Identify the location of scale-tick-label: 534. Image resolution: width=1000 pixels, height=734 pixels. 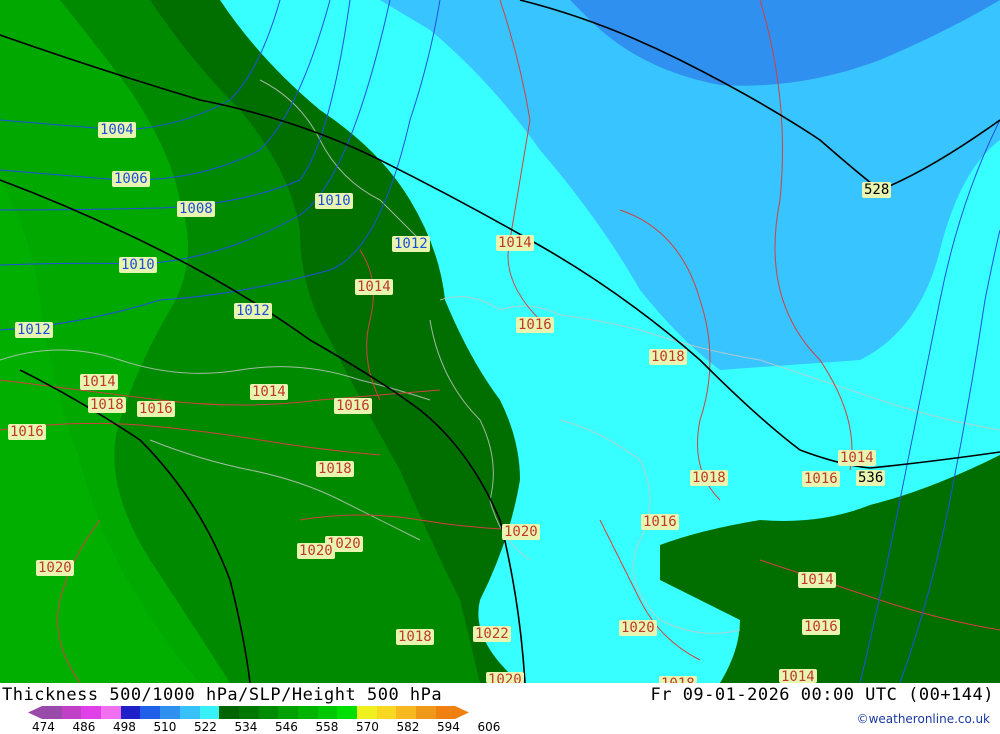
(246, 727).